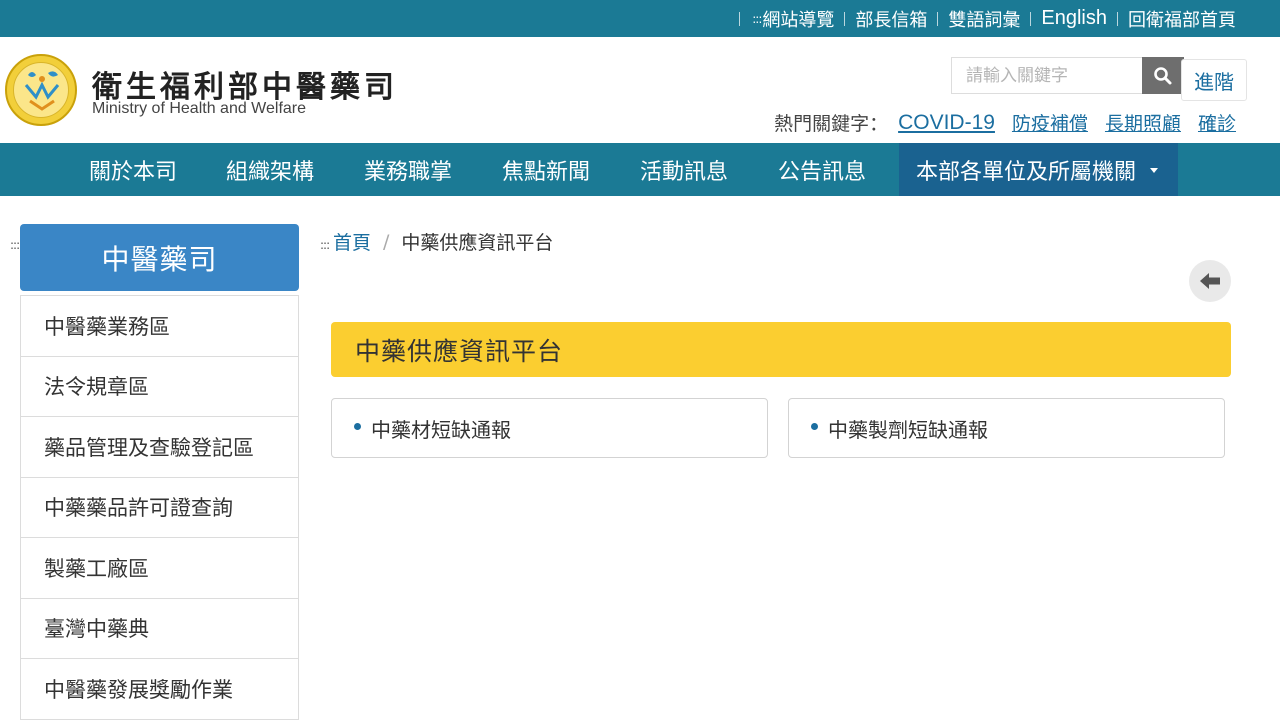  Describe the element at coordinates (159, 257) in the screenshot. I see `sidebar-title: 中醫藥司` at that location.